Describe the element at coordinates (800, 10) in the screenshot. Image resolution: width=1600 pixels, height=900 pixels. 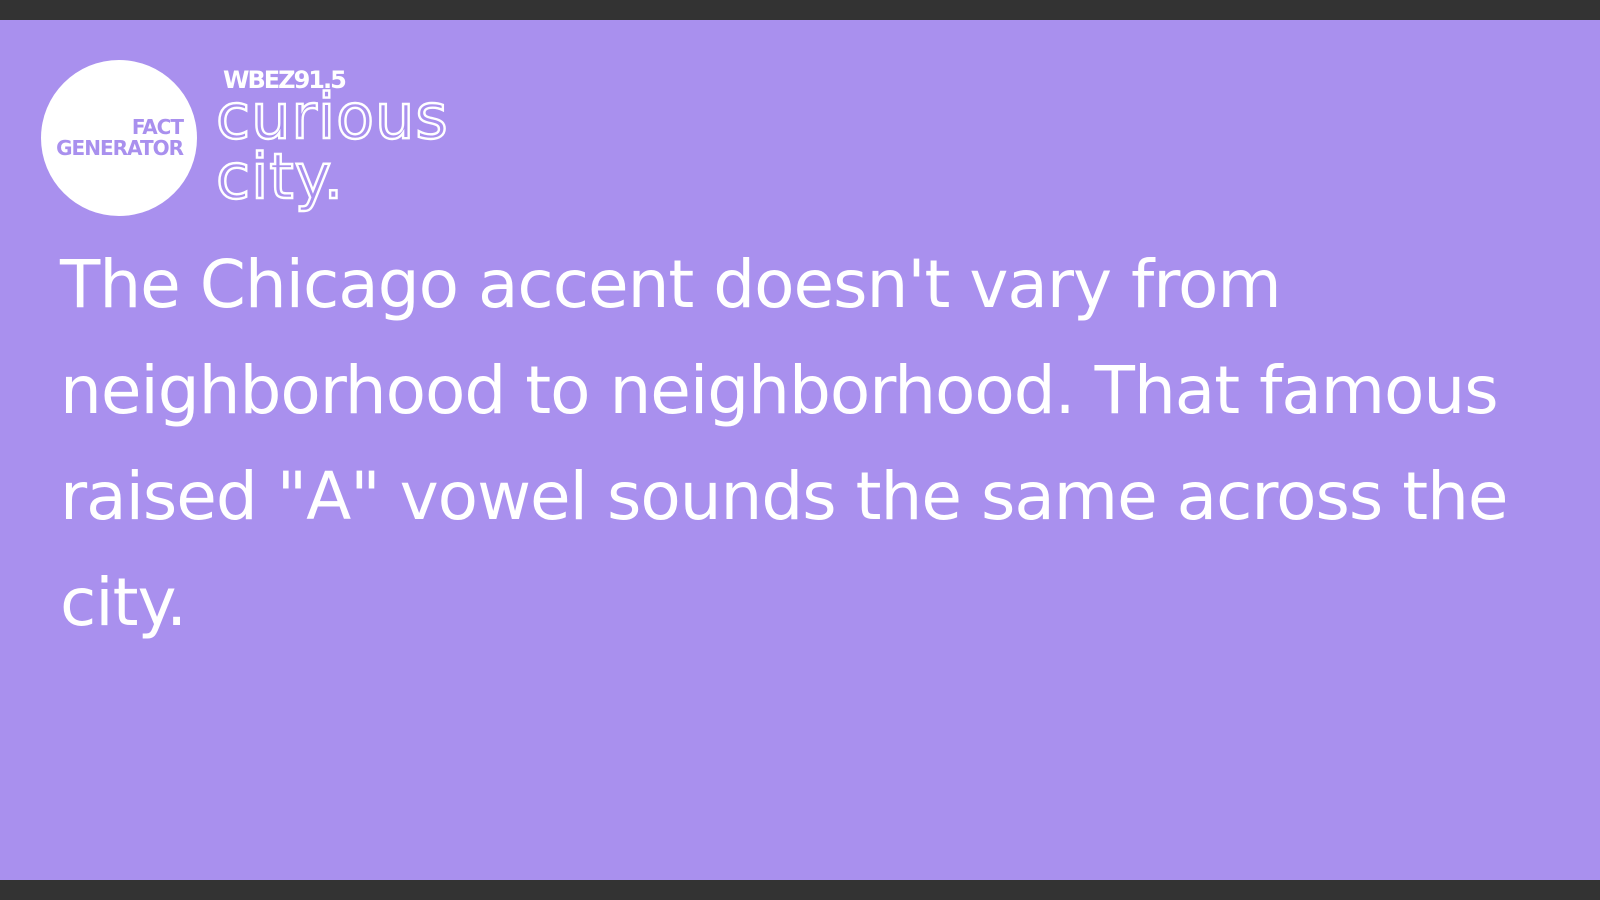
I see `top-frame-bar` at that location.